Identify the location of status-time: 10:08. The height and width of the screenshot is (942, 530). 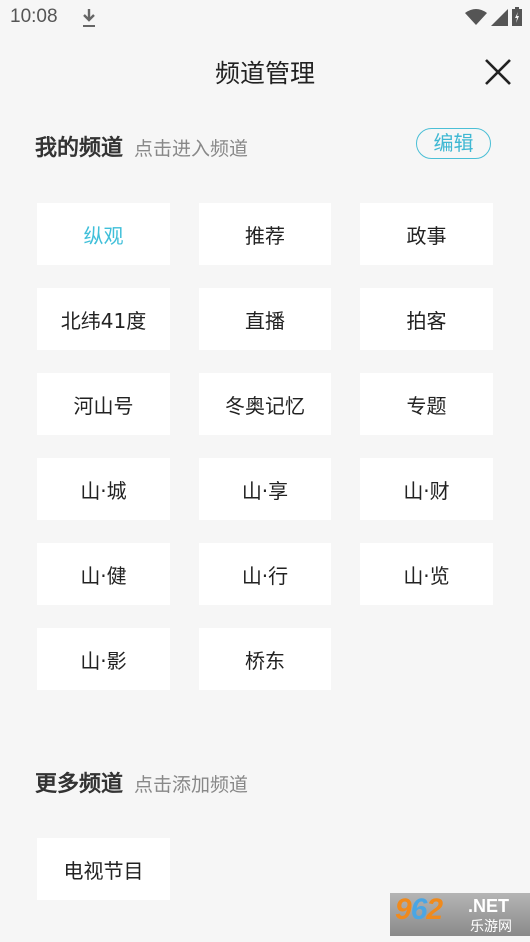
(34, 16).